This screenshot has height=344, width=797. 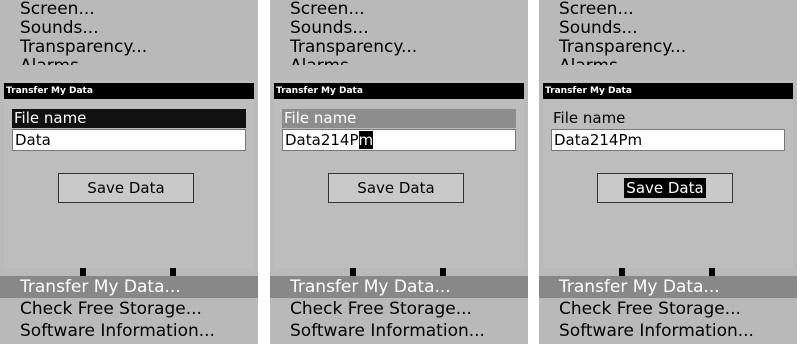 I want to click on file-name-input: Data, so click(x=129, y=140).